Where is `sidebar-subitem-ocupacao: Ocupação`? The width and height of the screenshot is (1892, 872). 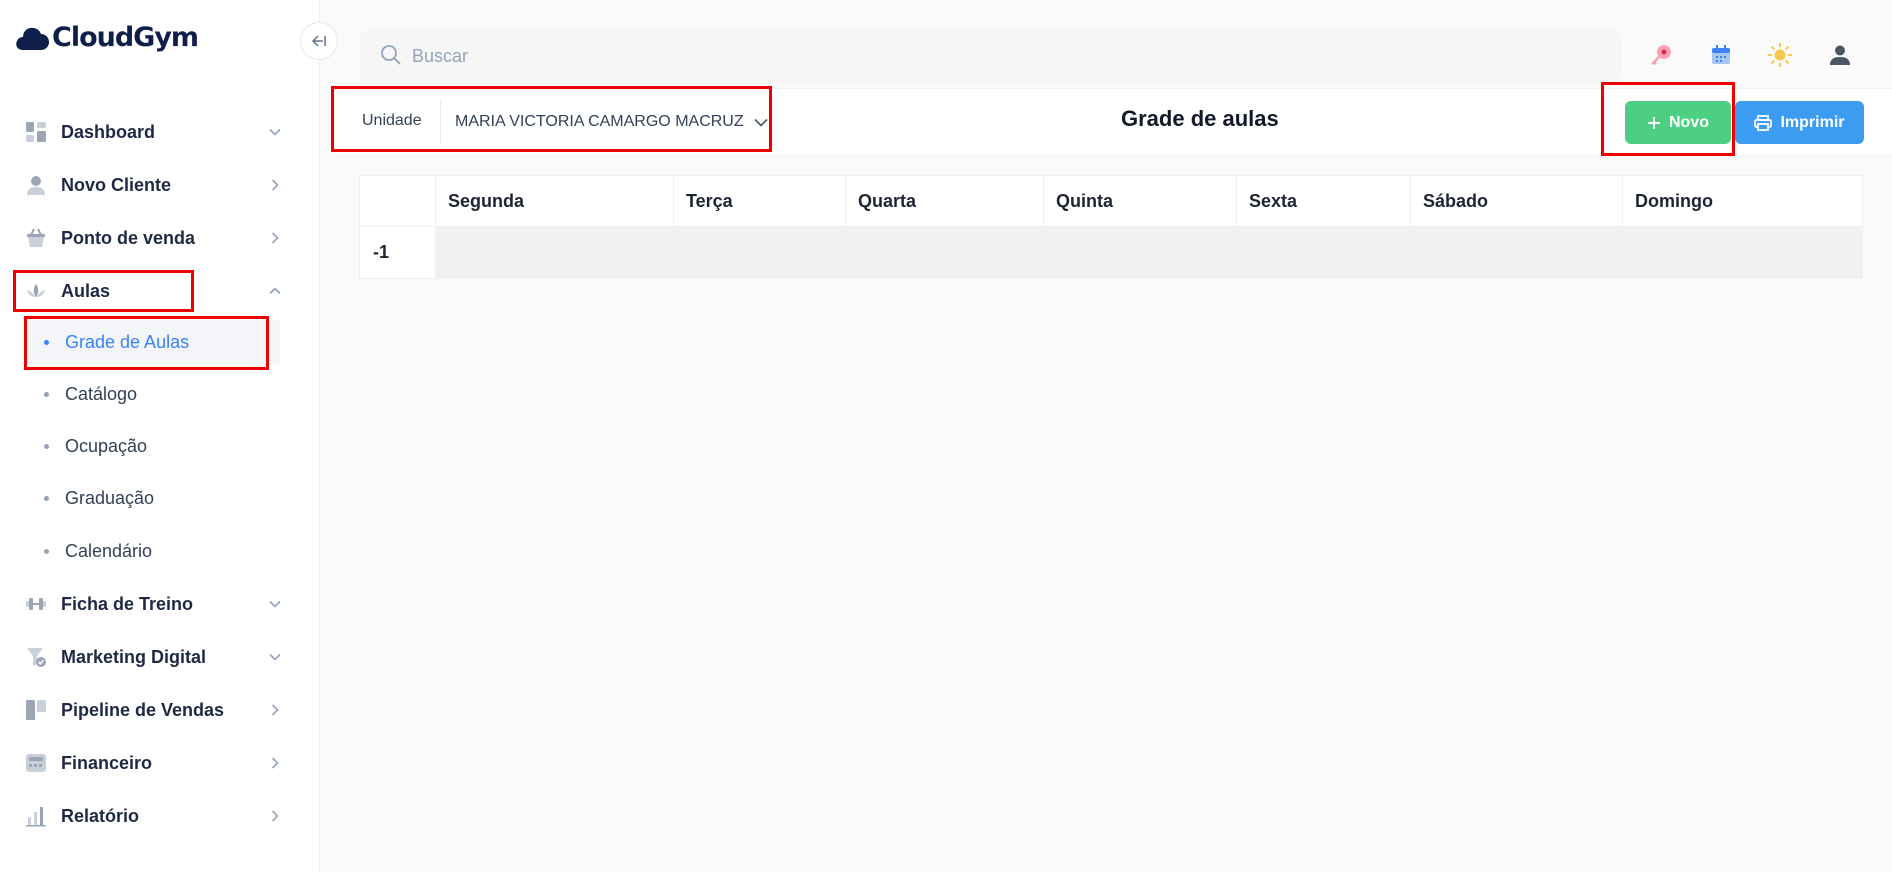 sidebar-subitem-ocupacao: Ocupação is located at coordinates (152, 446).